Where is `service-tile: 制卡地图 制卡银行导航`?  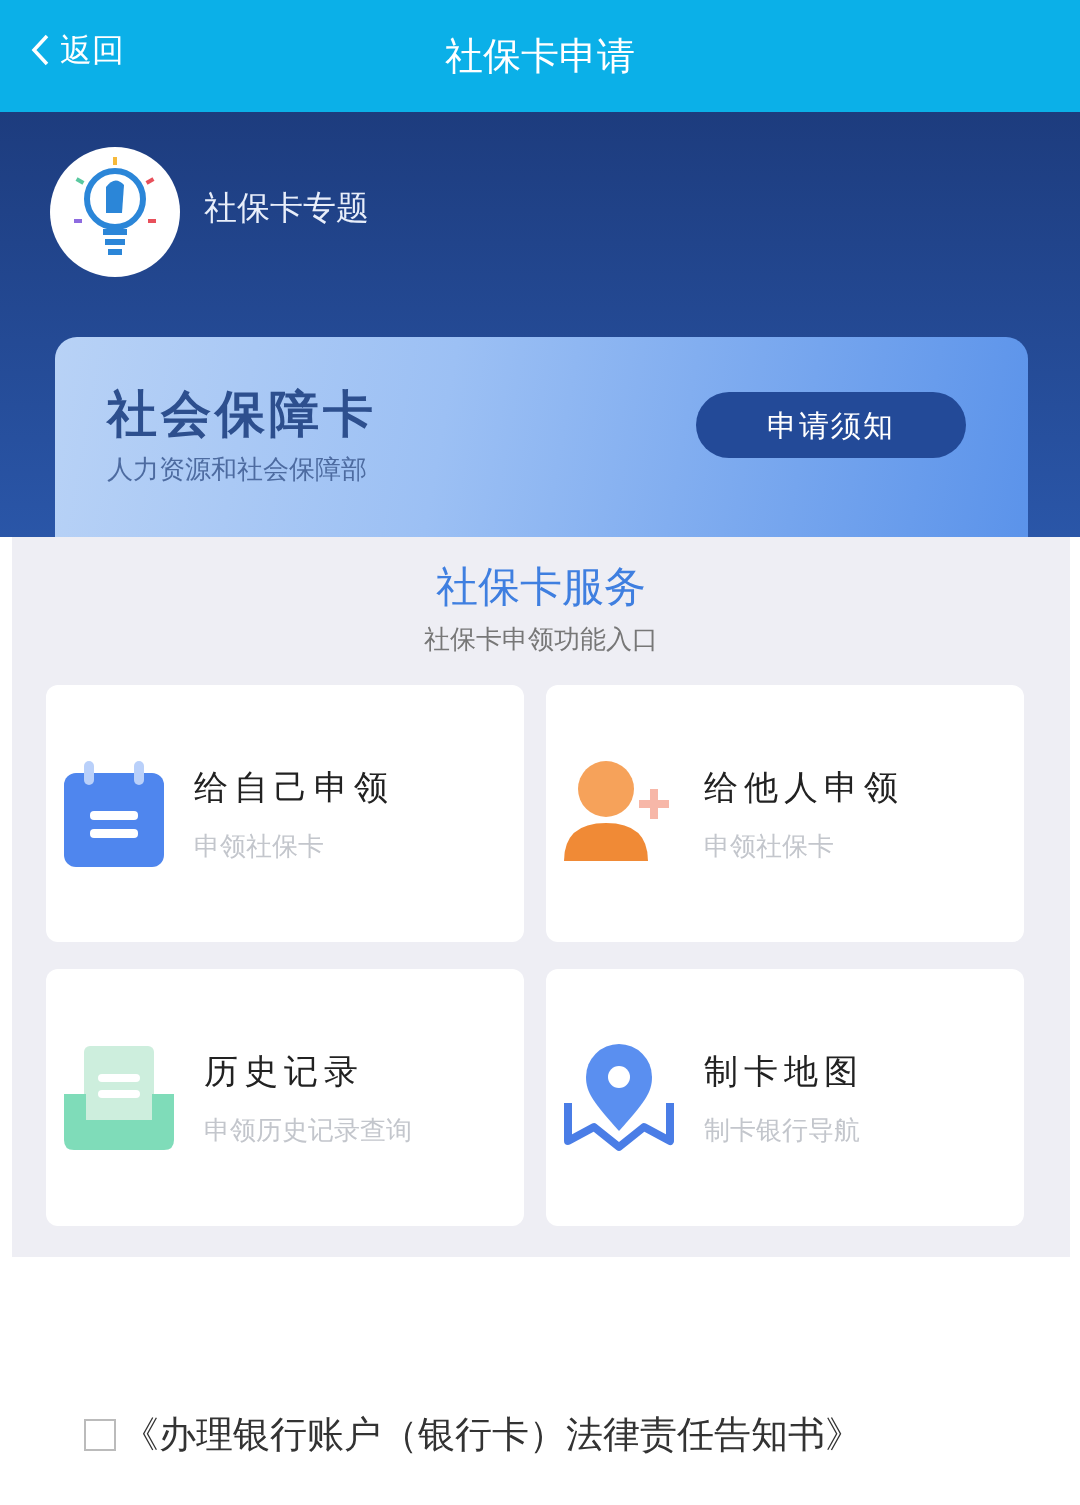 service-tile: 制卡地图 制卡银行导航 is located at coordinates (785, 1097).